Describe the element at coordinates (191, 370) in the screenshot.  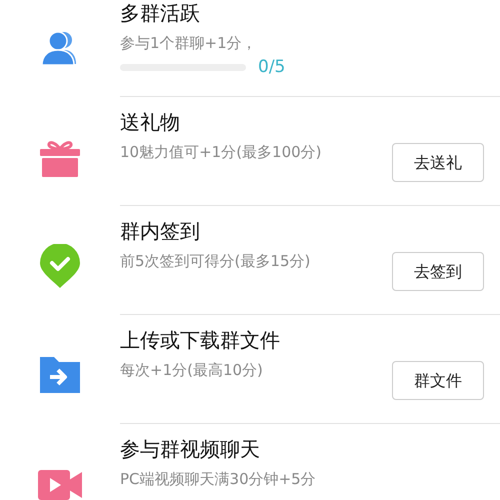
I see `task-description: 每次+1分(最高10分)` at that location.